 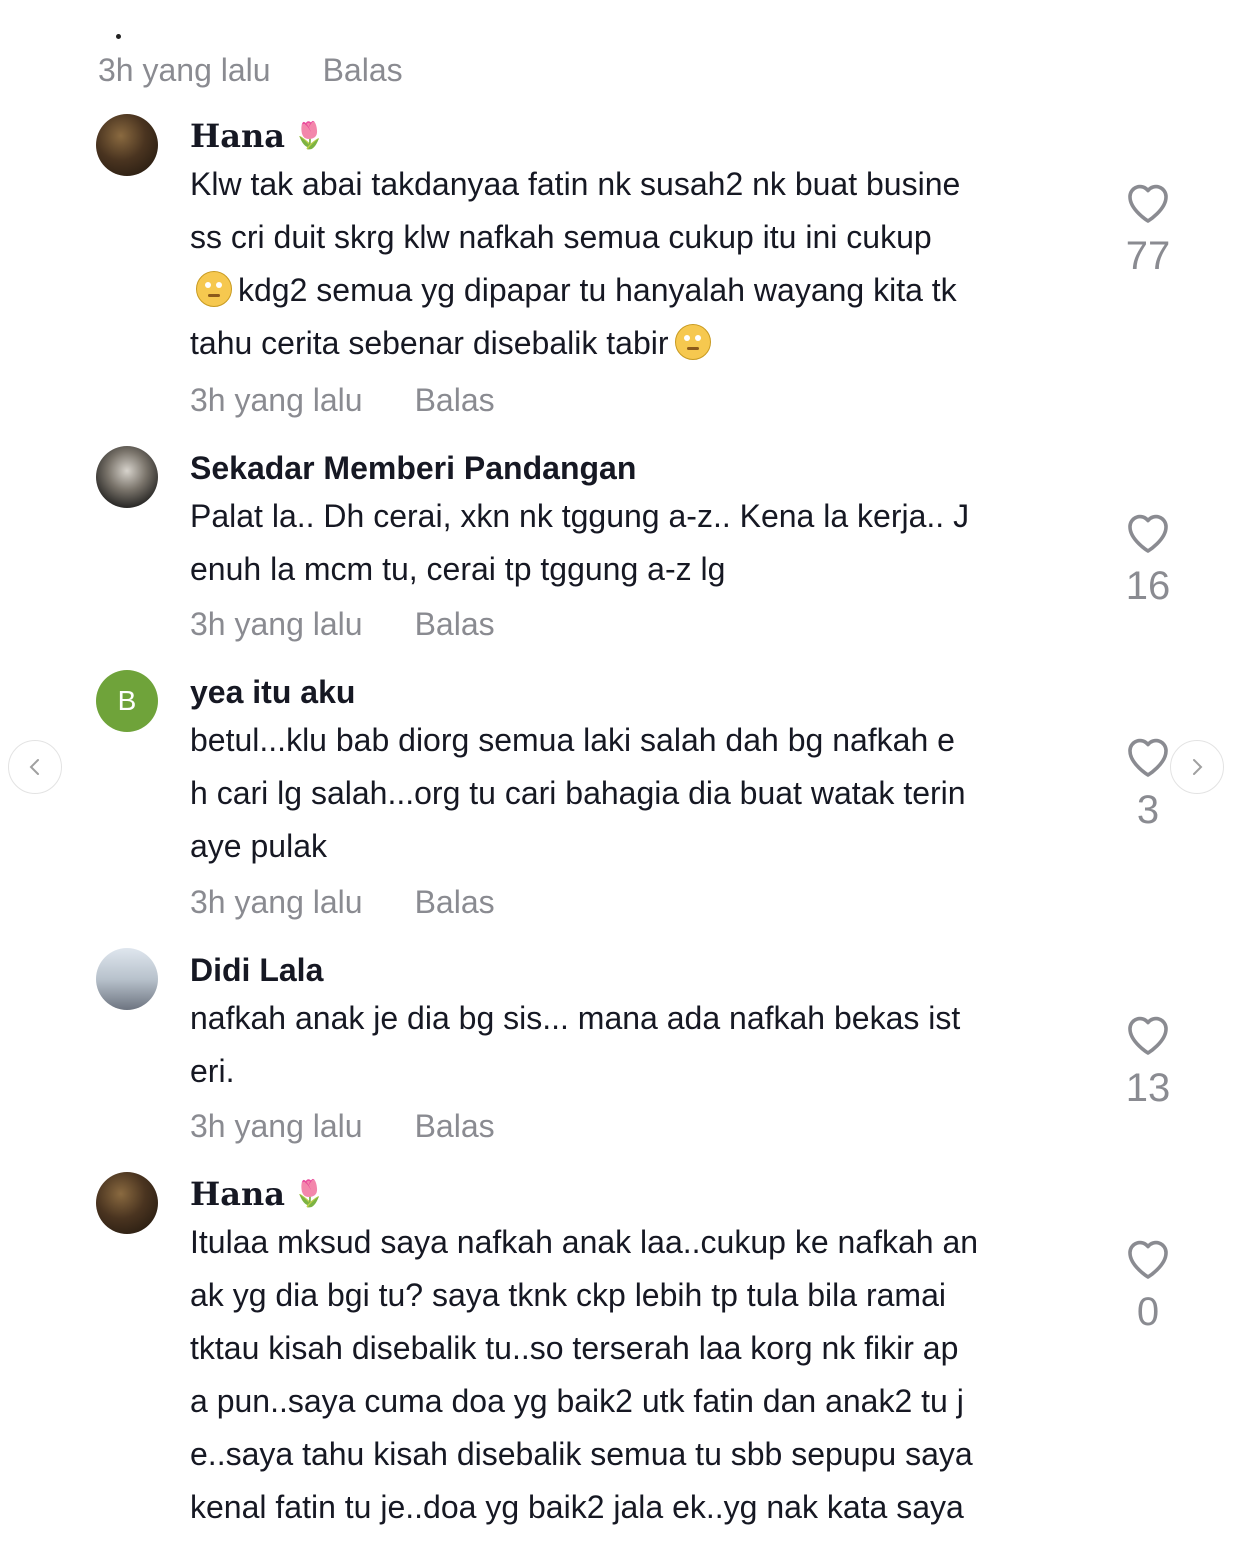 I want to click on comment-author: Didi Lala, so click(x=635, y=970).